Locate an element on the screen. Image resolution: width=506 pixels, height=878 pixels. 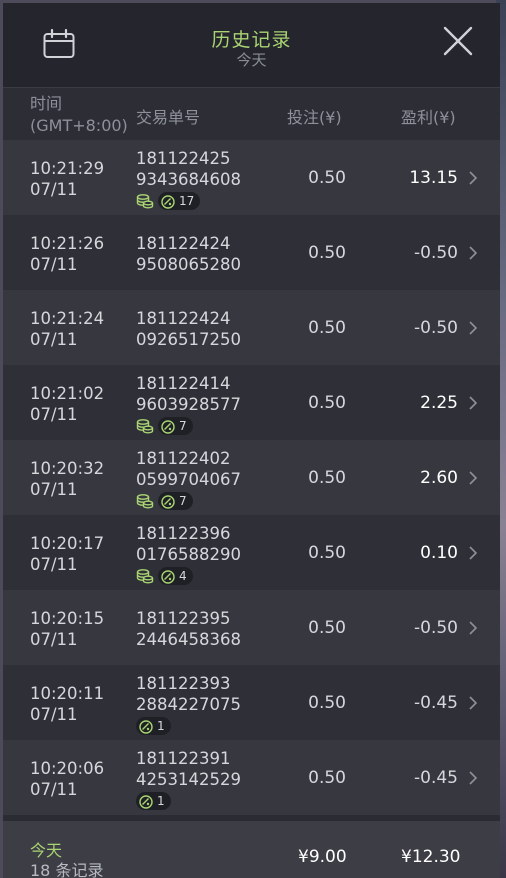
row-time: 10:20:11 07/11 is located at coordinates (67, 704).